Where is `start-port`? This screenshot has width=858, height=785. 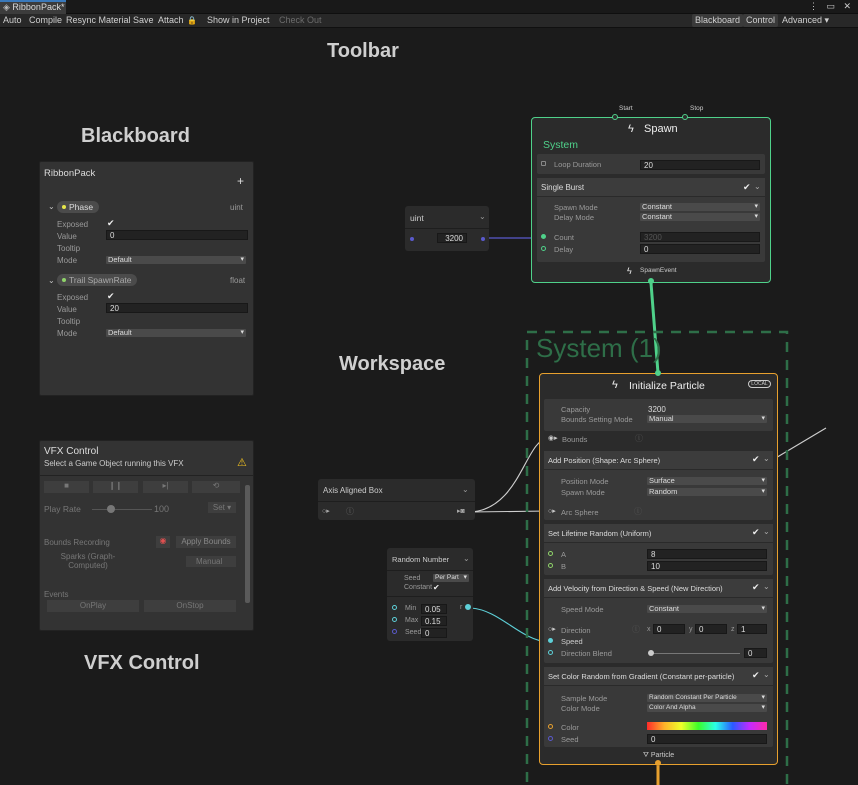
start-port is located at coordinates (615, 117).